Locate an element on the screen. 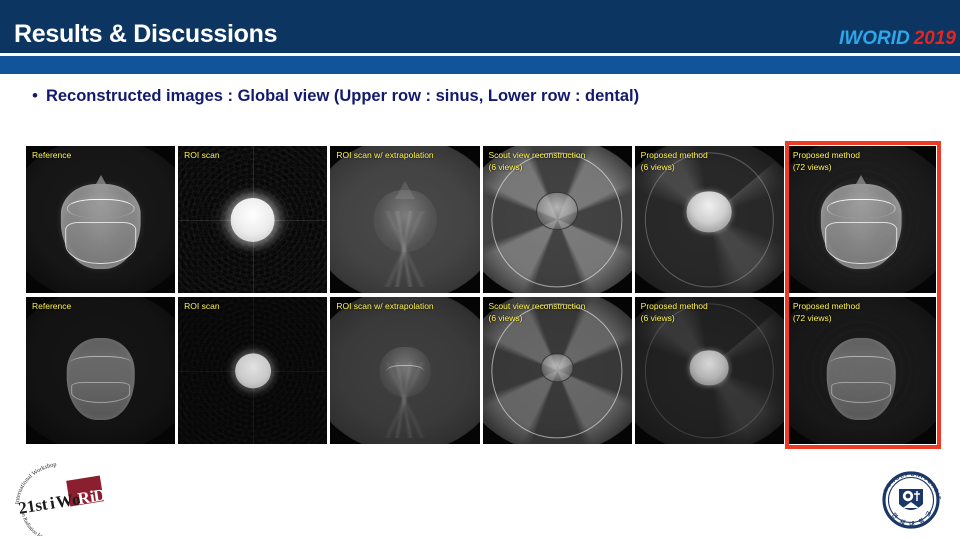 The height and width of the screenshot is (540, 960). cell-sinus-roi-extrapolation: ROI scan w/ extrapolation is located at coordinates (405, 219).